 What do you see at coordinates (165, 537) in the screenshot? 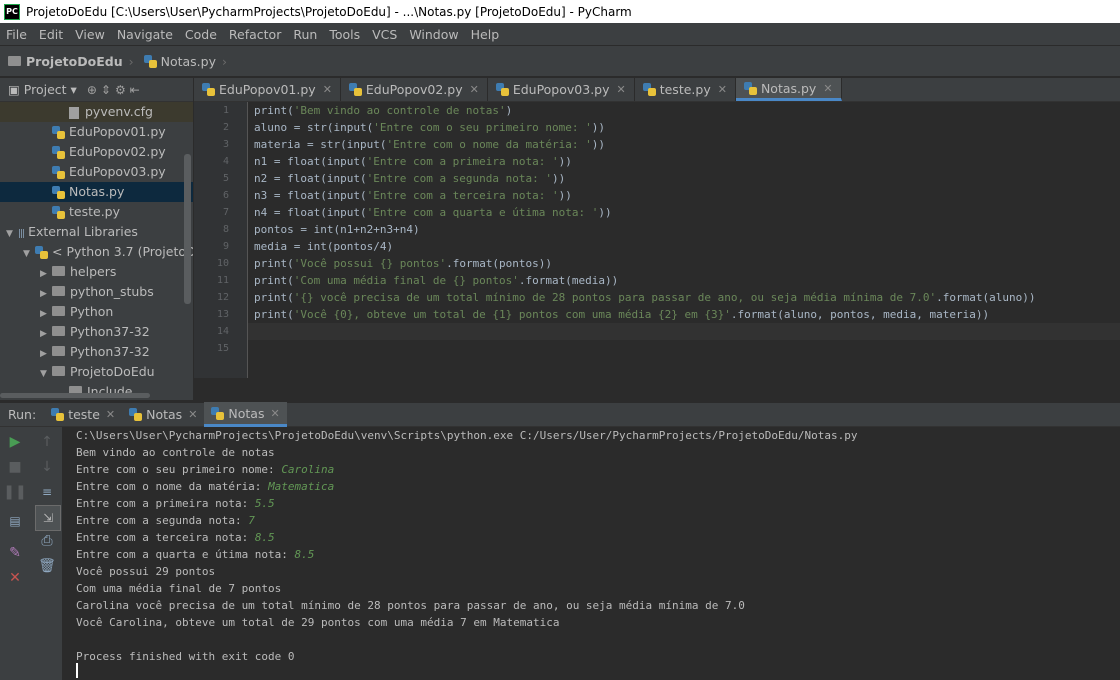
I see `output-text: Entre com a terceira nota:` at bounding box center [165, 537].